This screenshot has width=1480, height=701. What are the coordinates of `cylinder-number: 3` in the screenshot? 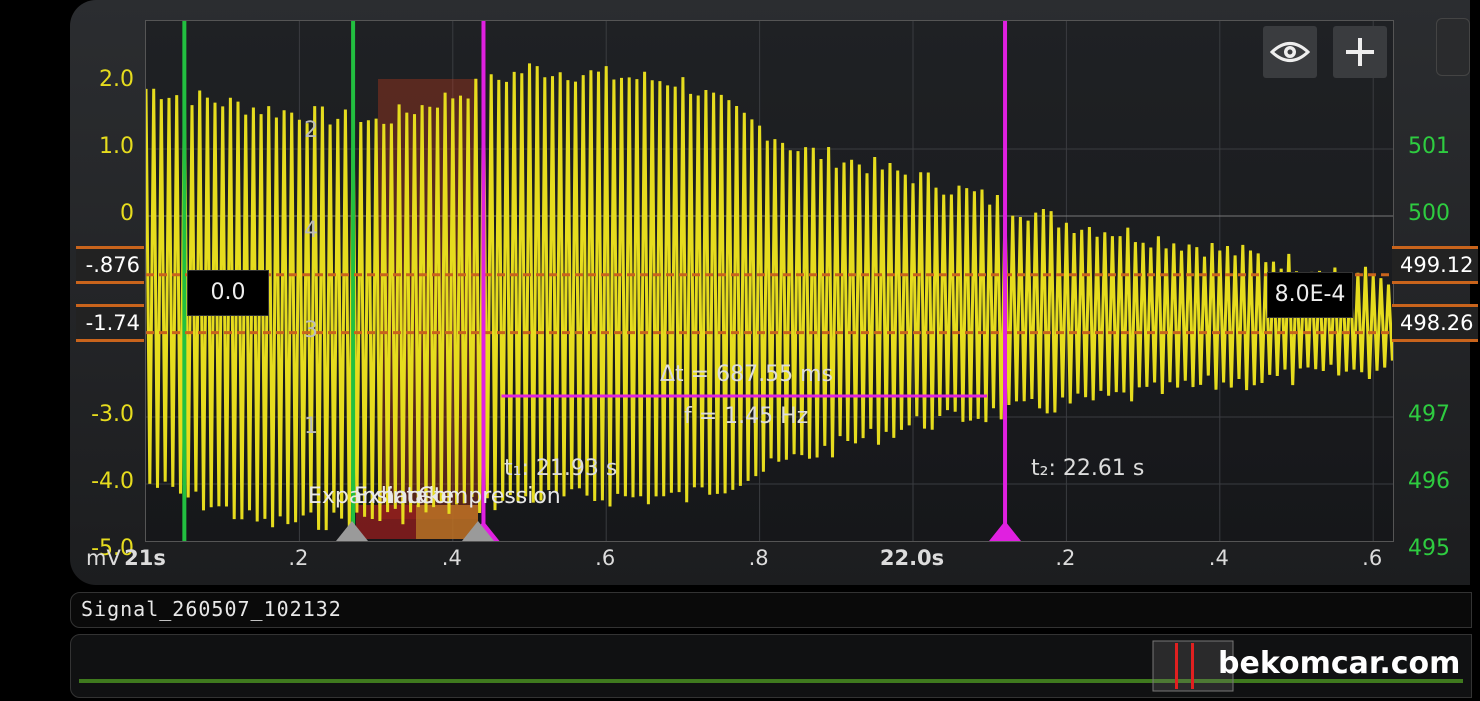 It's located at (311, 330).